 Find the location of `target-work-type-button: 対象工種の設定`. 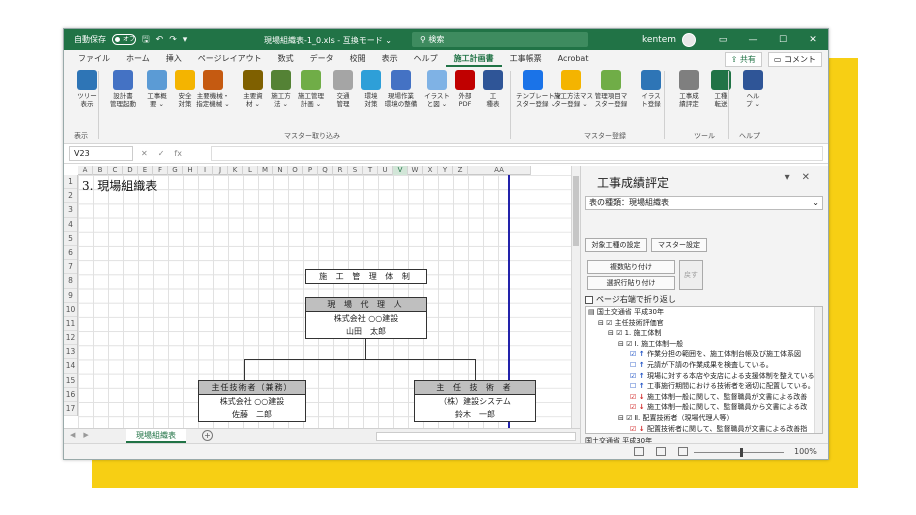

target-work-type-button: 対象工種の設定 is located at coordinates (616, 245).